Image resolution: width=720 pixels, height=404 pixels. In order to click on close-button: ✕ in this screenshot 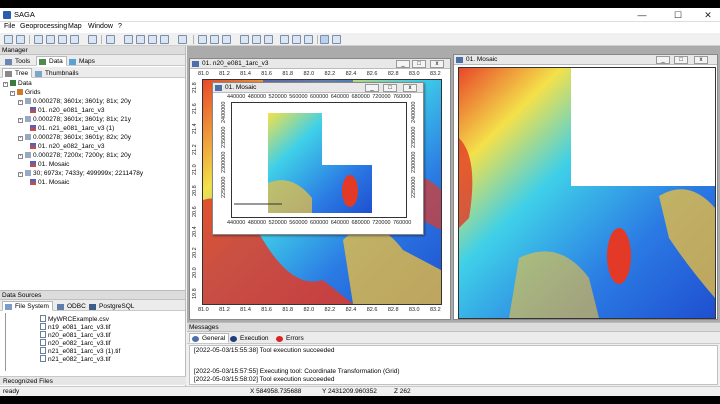, I will do `click(707, 15)`.